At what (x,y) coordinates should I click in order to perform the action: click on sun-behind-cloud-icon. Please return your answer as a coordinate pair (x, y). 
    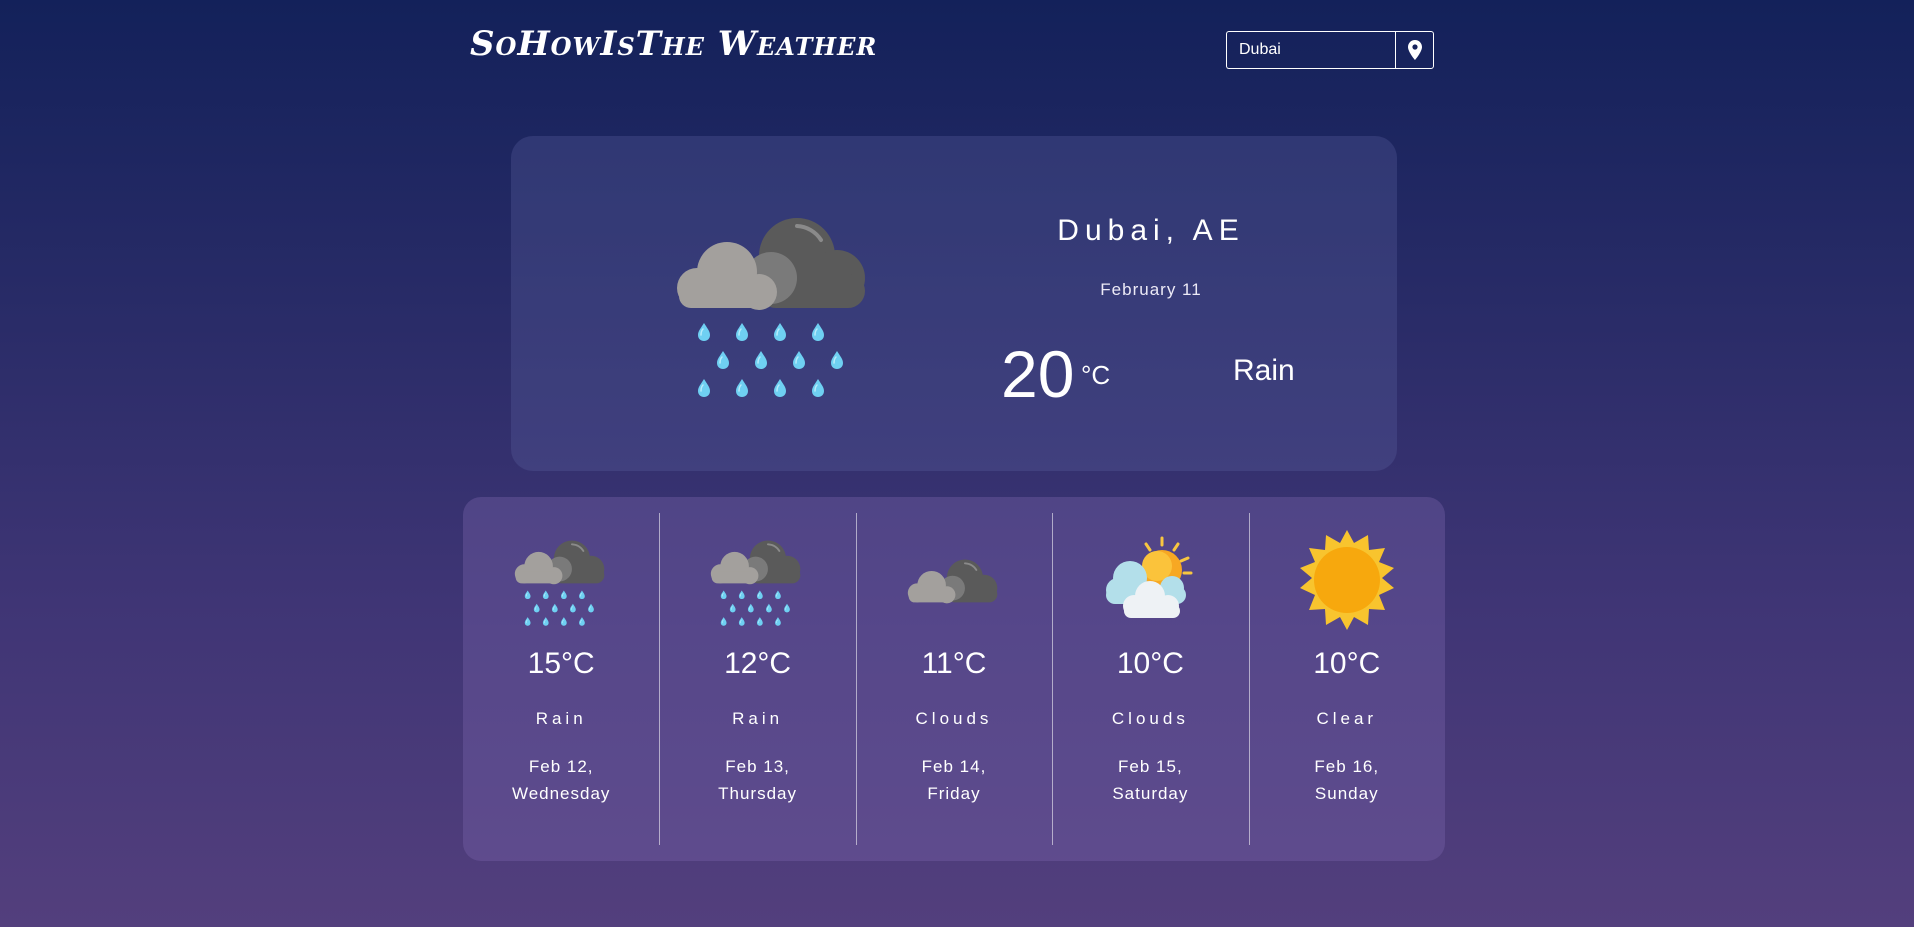
    Looking at the image, I should click on (1149, 577).